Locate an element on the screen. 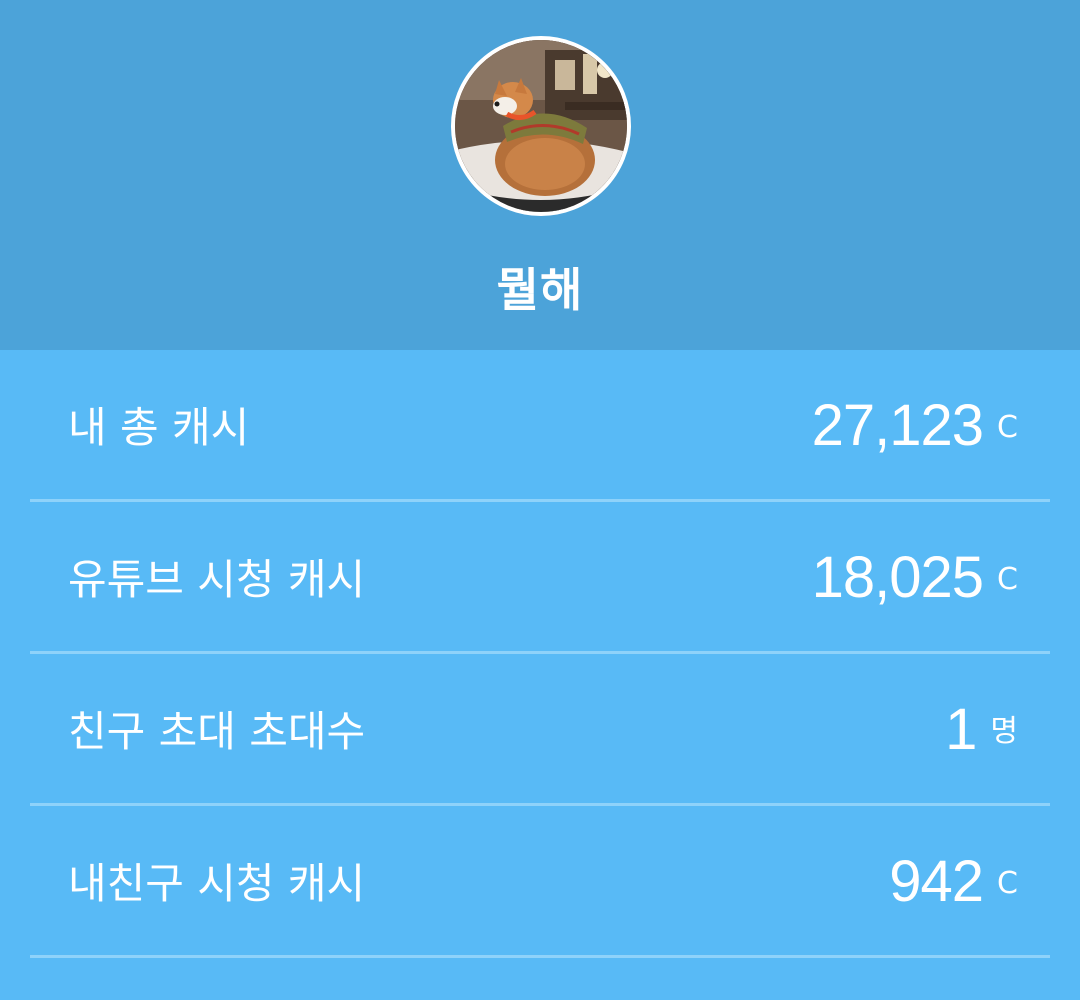 The height and width of the screenshot is (1000, 1080). stat-label: 내 총 캐시 is located at coordinates (159, 427).